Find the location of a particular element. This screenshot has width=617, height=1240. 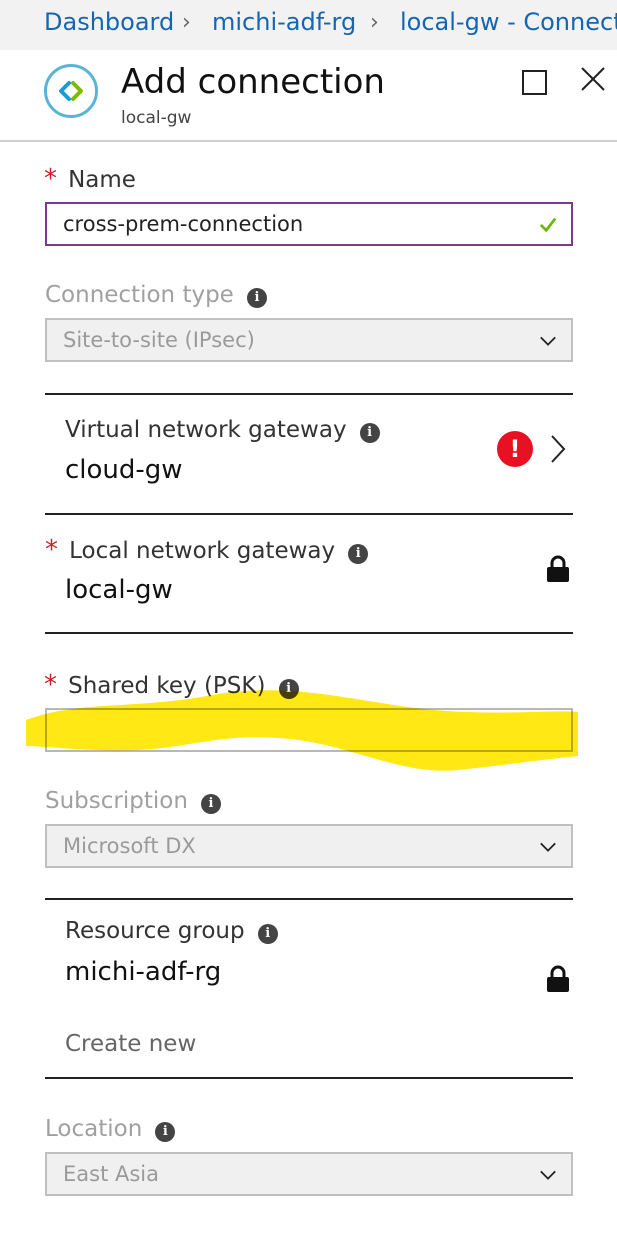

shared-key-label: Shared key (PSK) is located at coordinates (167, 686).